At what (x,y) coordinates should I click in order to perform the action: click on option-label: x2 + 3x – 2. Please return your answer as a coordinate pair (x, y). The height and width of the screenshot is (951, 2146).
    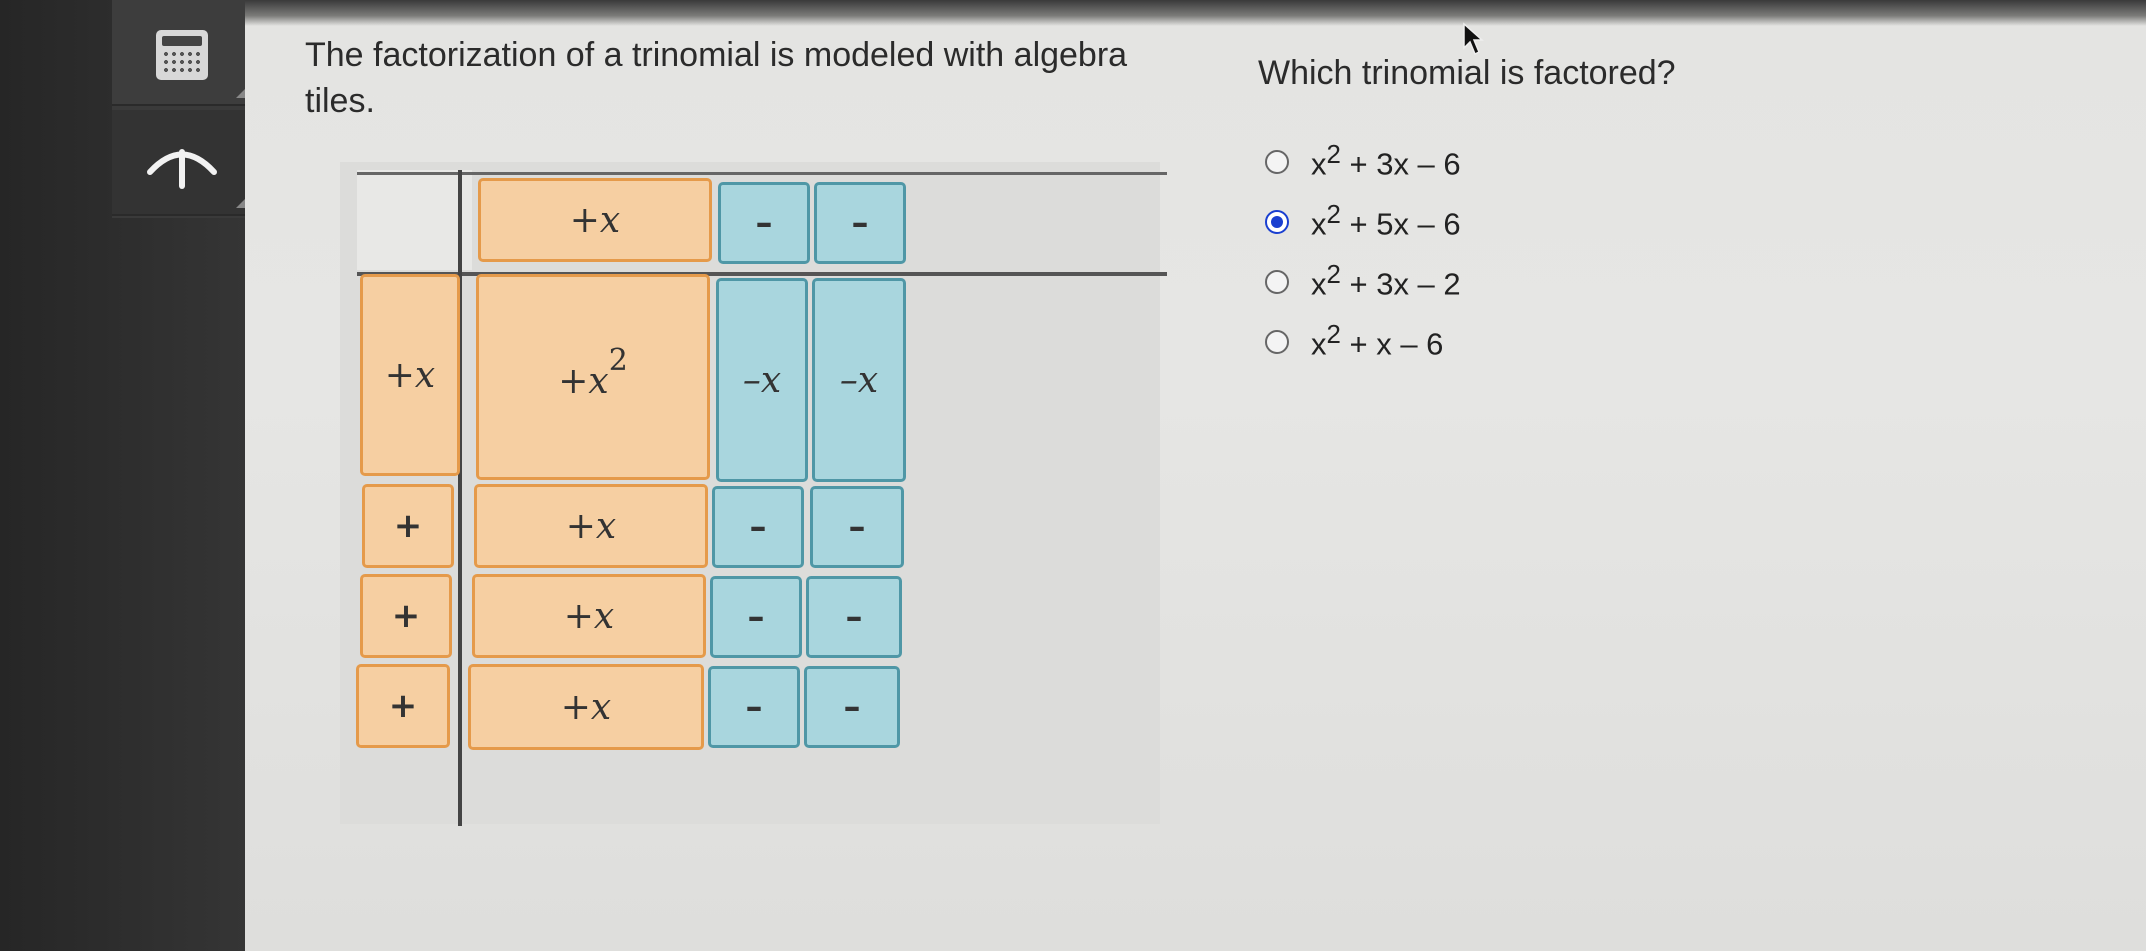
    Looking at the image, I should click on (1386, 281).